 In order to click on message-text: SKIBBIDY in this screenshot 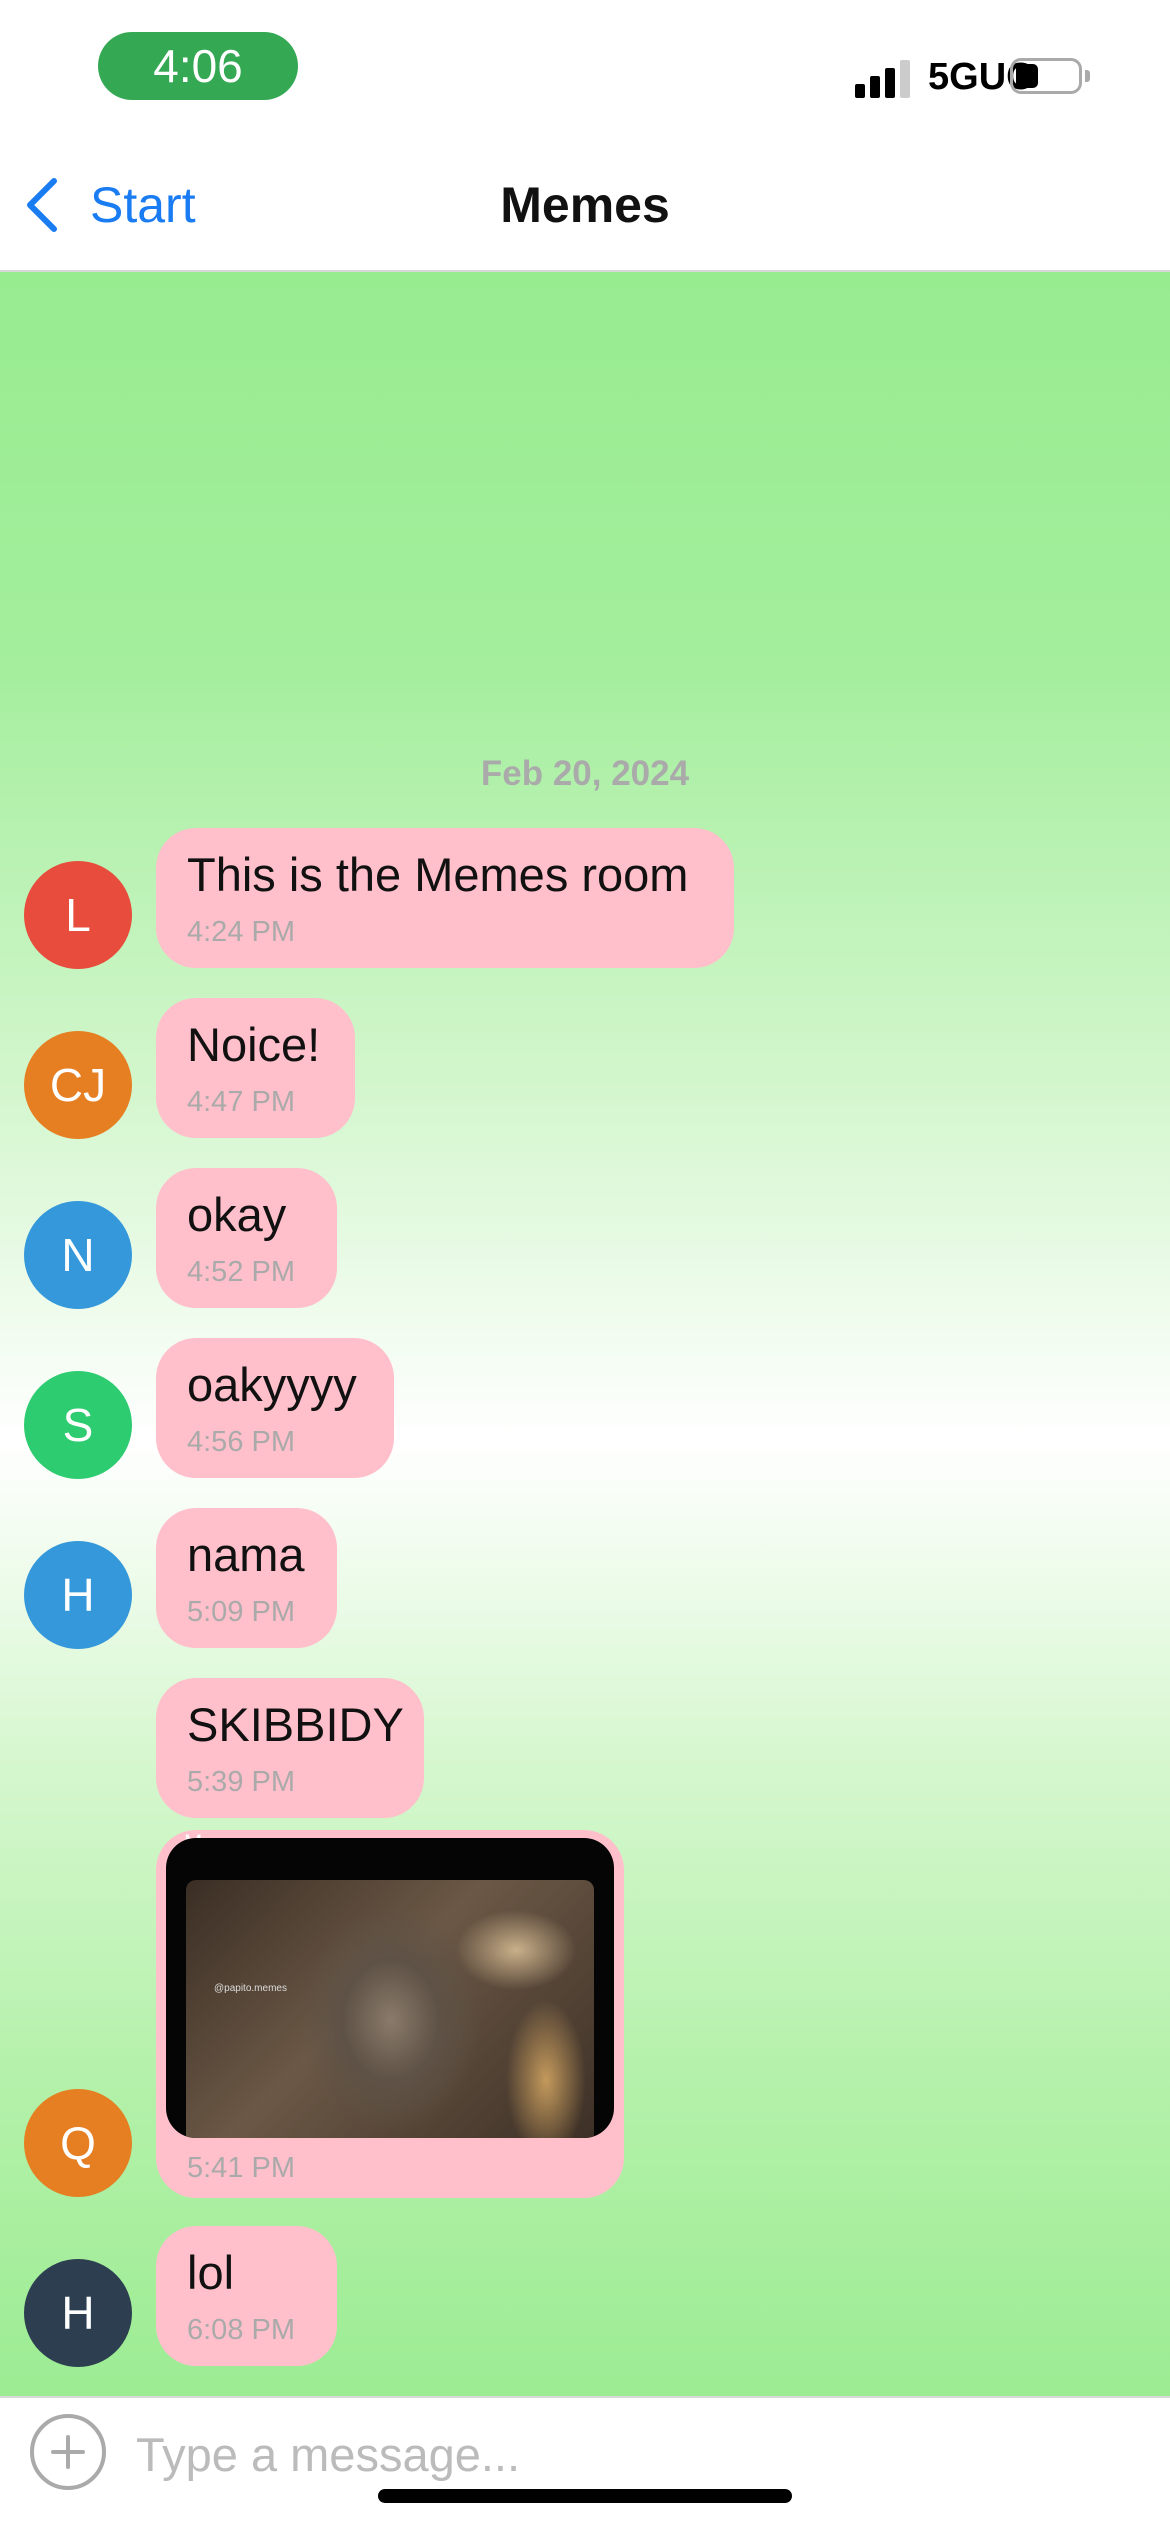, I will do `click(295, 1724)`.